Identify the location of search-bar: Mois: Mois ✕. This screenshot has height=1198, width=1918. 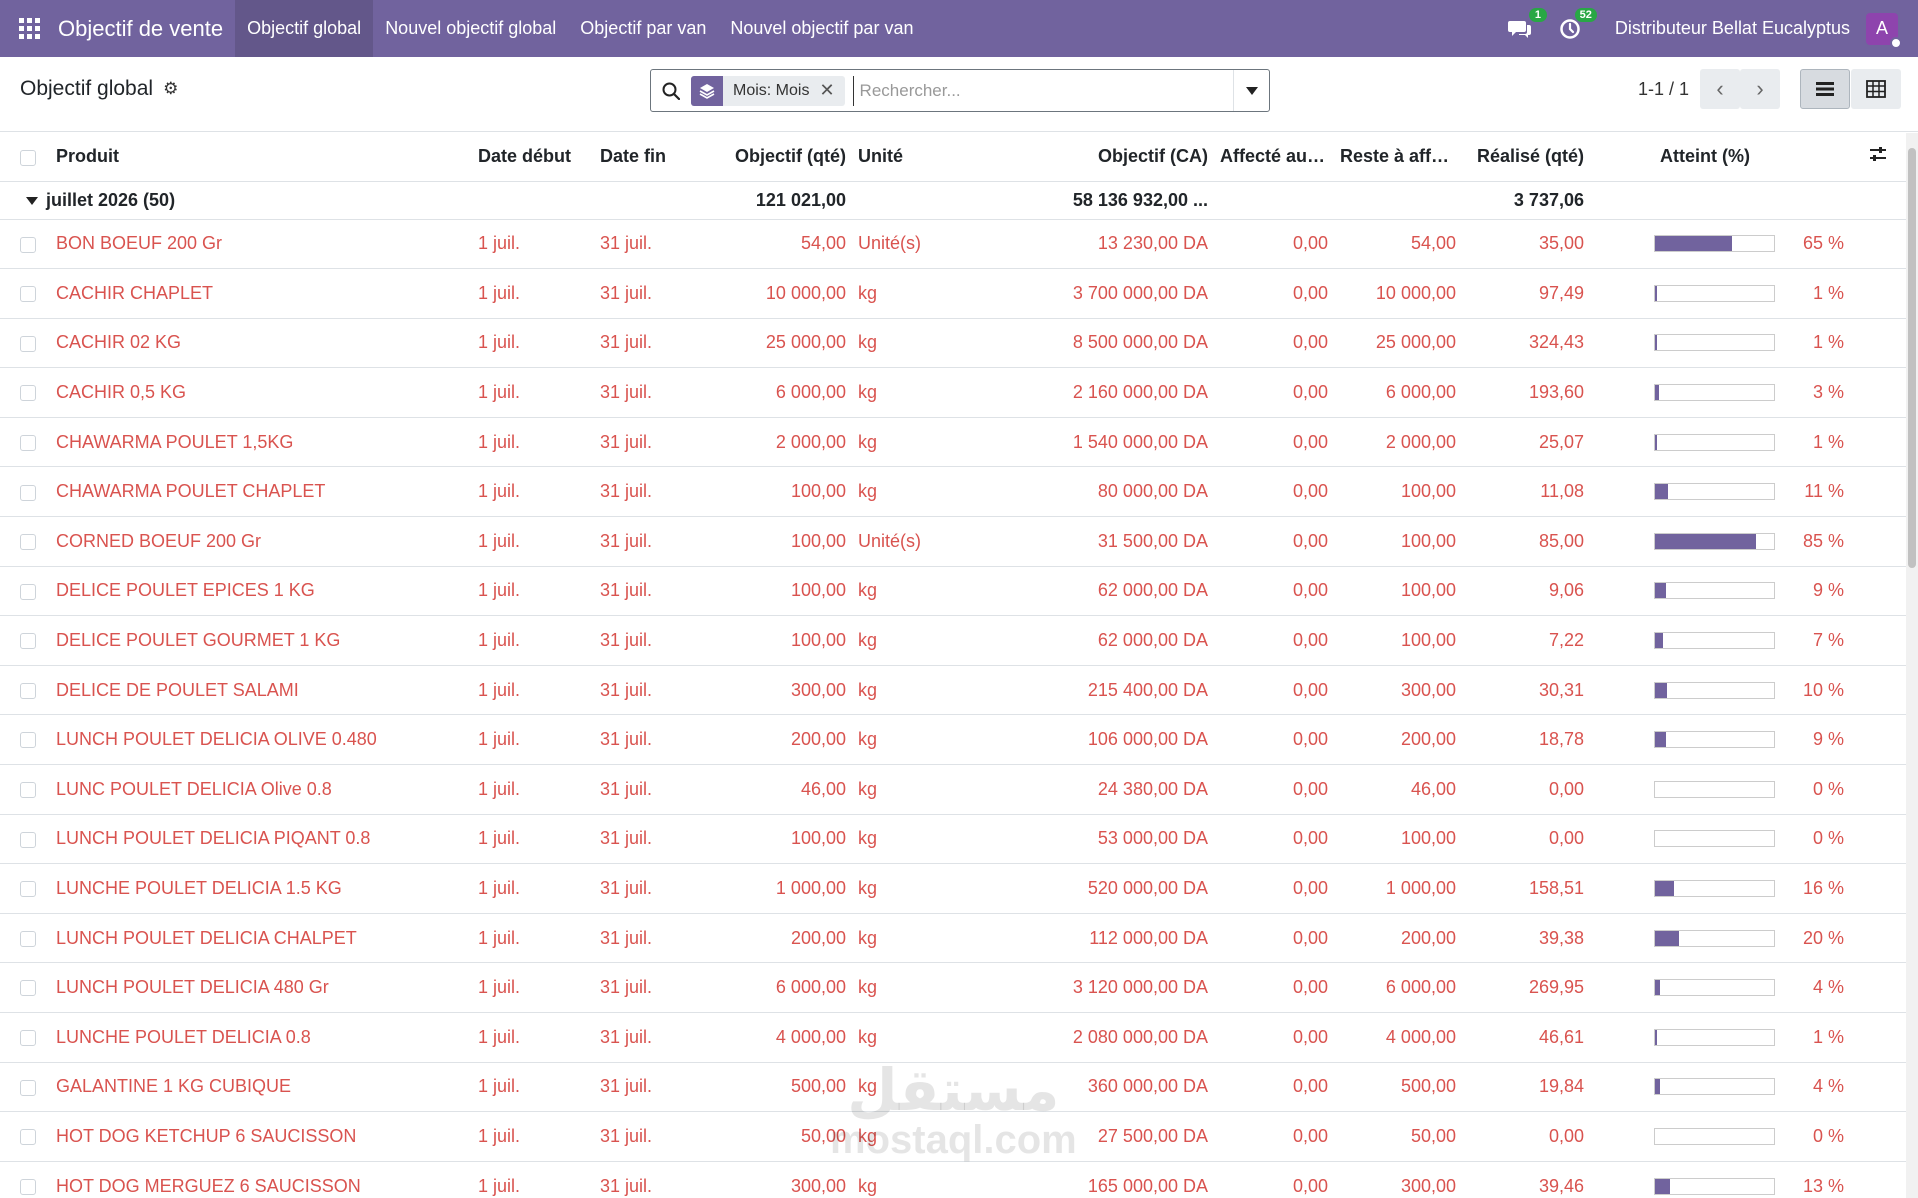
(960, 90).